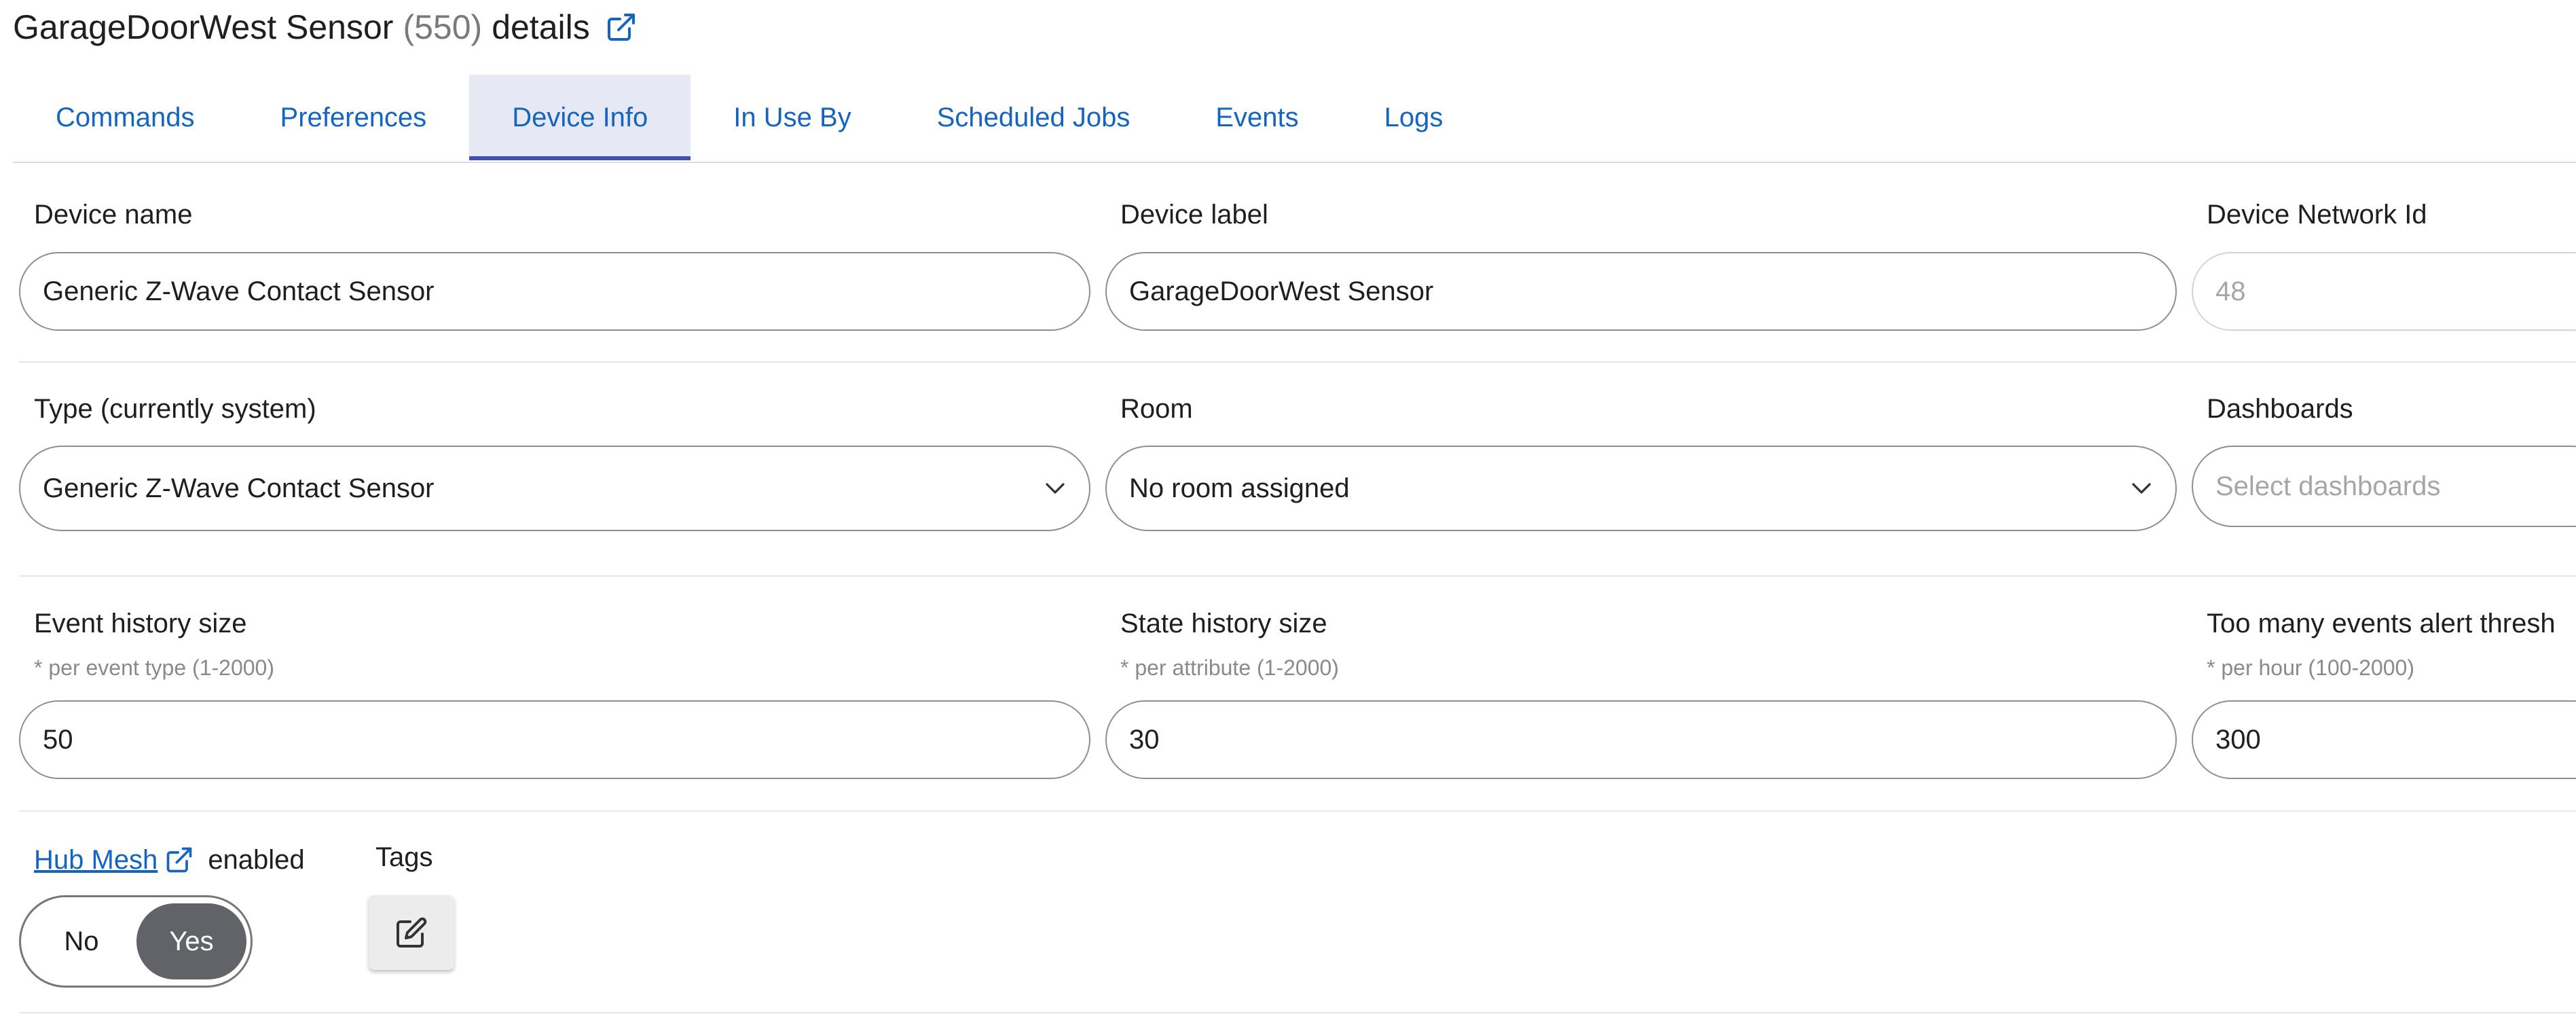  I want to click on tab-events: Events, so click(1257, 117).